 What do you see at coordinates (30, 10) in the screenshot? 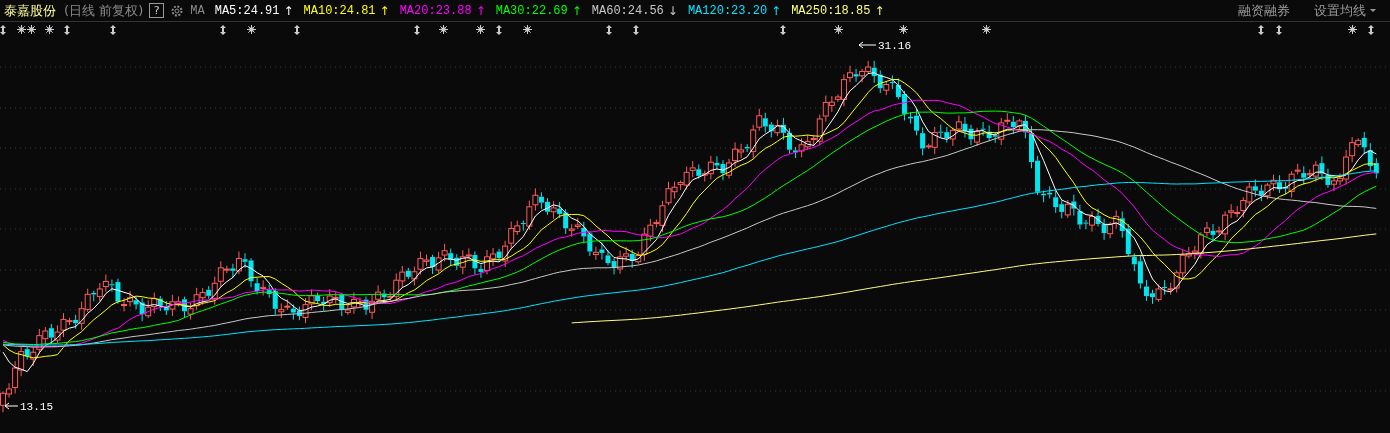
I see `stock-name: 泰嘉股份` at bounding box center [30, 10].